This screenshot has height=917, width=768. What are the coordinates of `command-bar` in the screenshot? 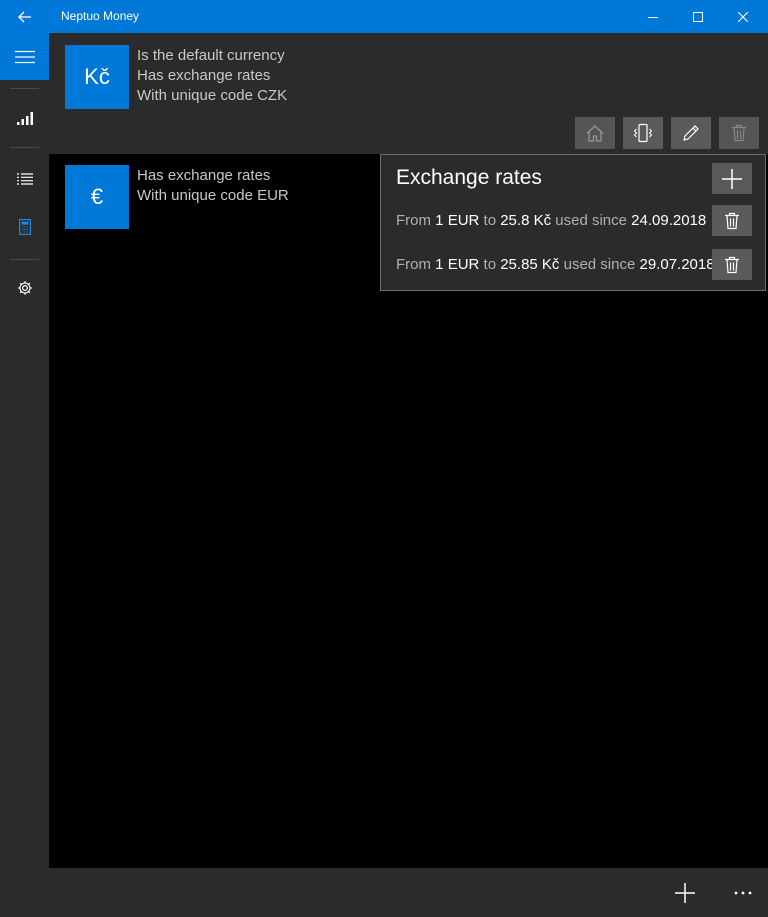 It's located at (408, 892).